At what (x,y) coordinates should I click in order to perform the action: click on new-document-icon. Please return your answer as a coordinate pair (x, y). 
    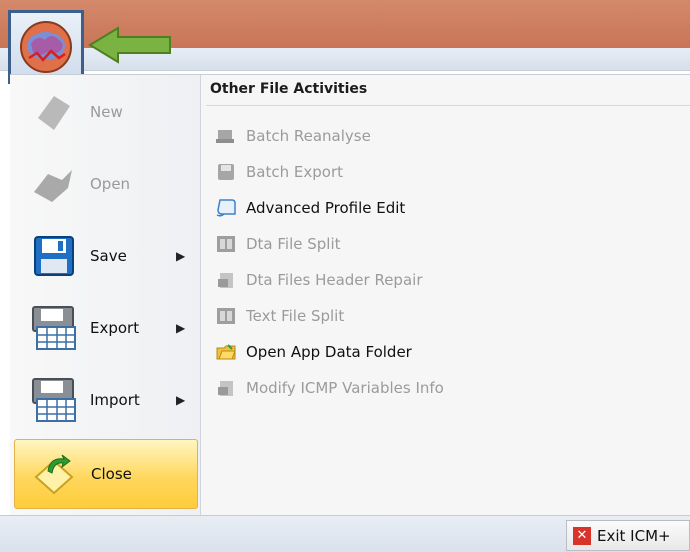
    Looking at the image, I should click on (54, 112).